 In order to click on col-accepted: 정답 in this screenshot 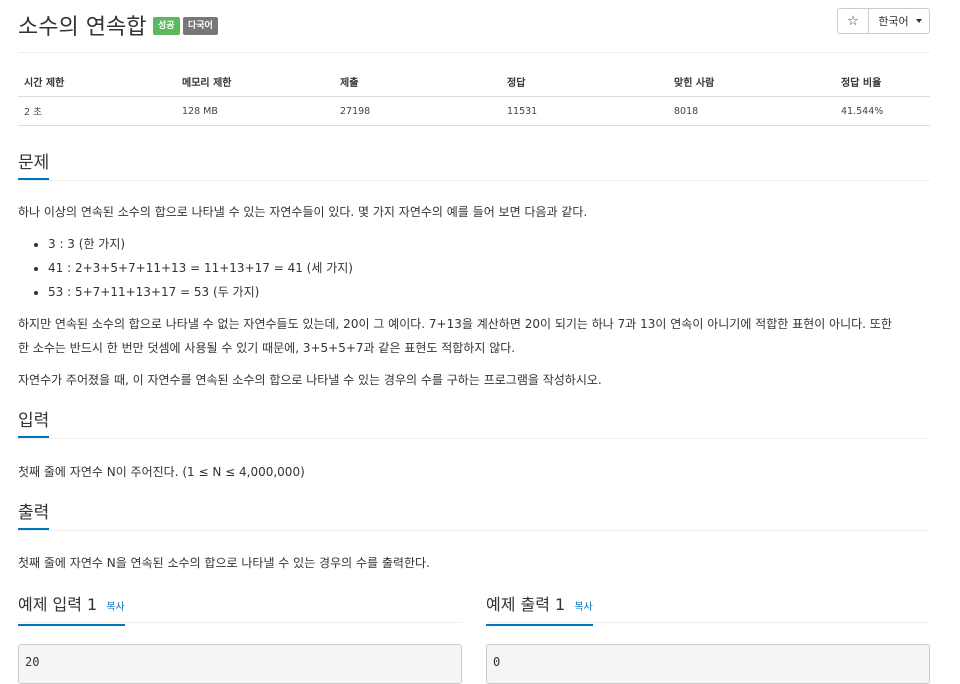, I will do `click(584, 81)`.